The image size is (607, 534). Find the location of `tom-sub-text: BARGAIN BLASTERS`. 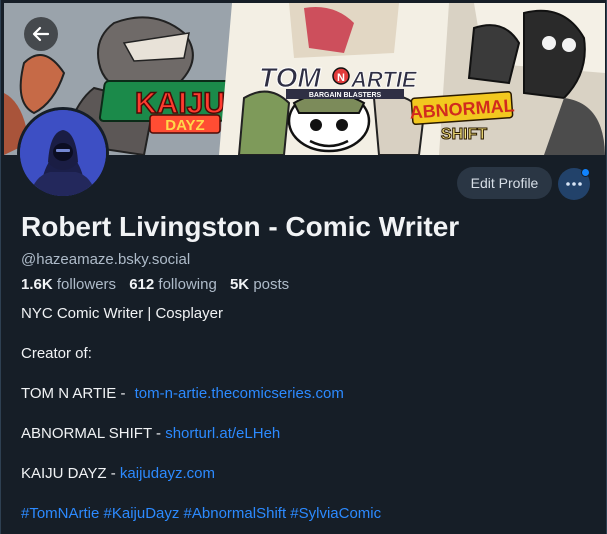

tom-sub-text: BARGAIN BLASTERS is located at coordinates (345, 95).